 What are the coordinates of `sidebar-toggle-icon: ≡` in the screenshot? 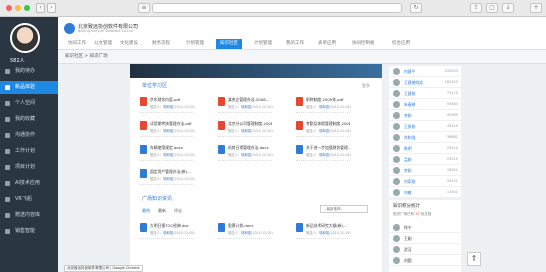 It's located at (144, 8).